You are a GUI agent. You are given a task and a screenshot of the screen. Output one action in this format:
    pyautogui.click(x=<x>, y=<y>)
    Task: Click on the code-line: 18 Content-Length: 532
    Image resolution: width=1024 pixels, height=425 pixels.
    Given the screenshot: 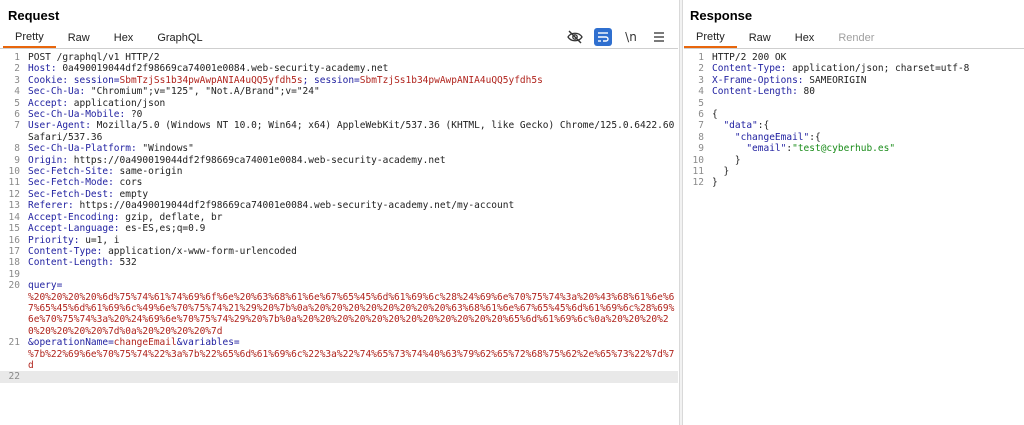 What is the action you would take?
    pyautogui.click(x=339, y=262)
    